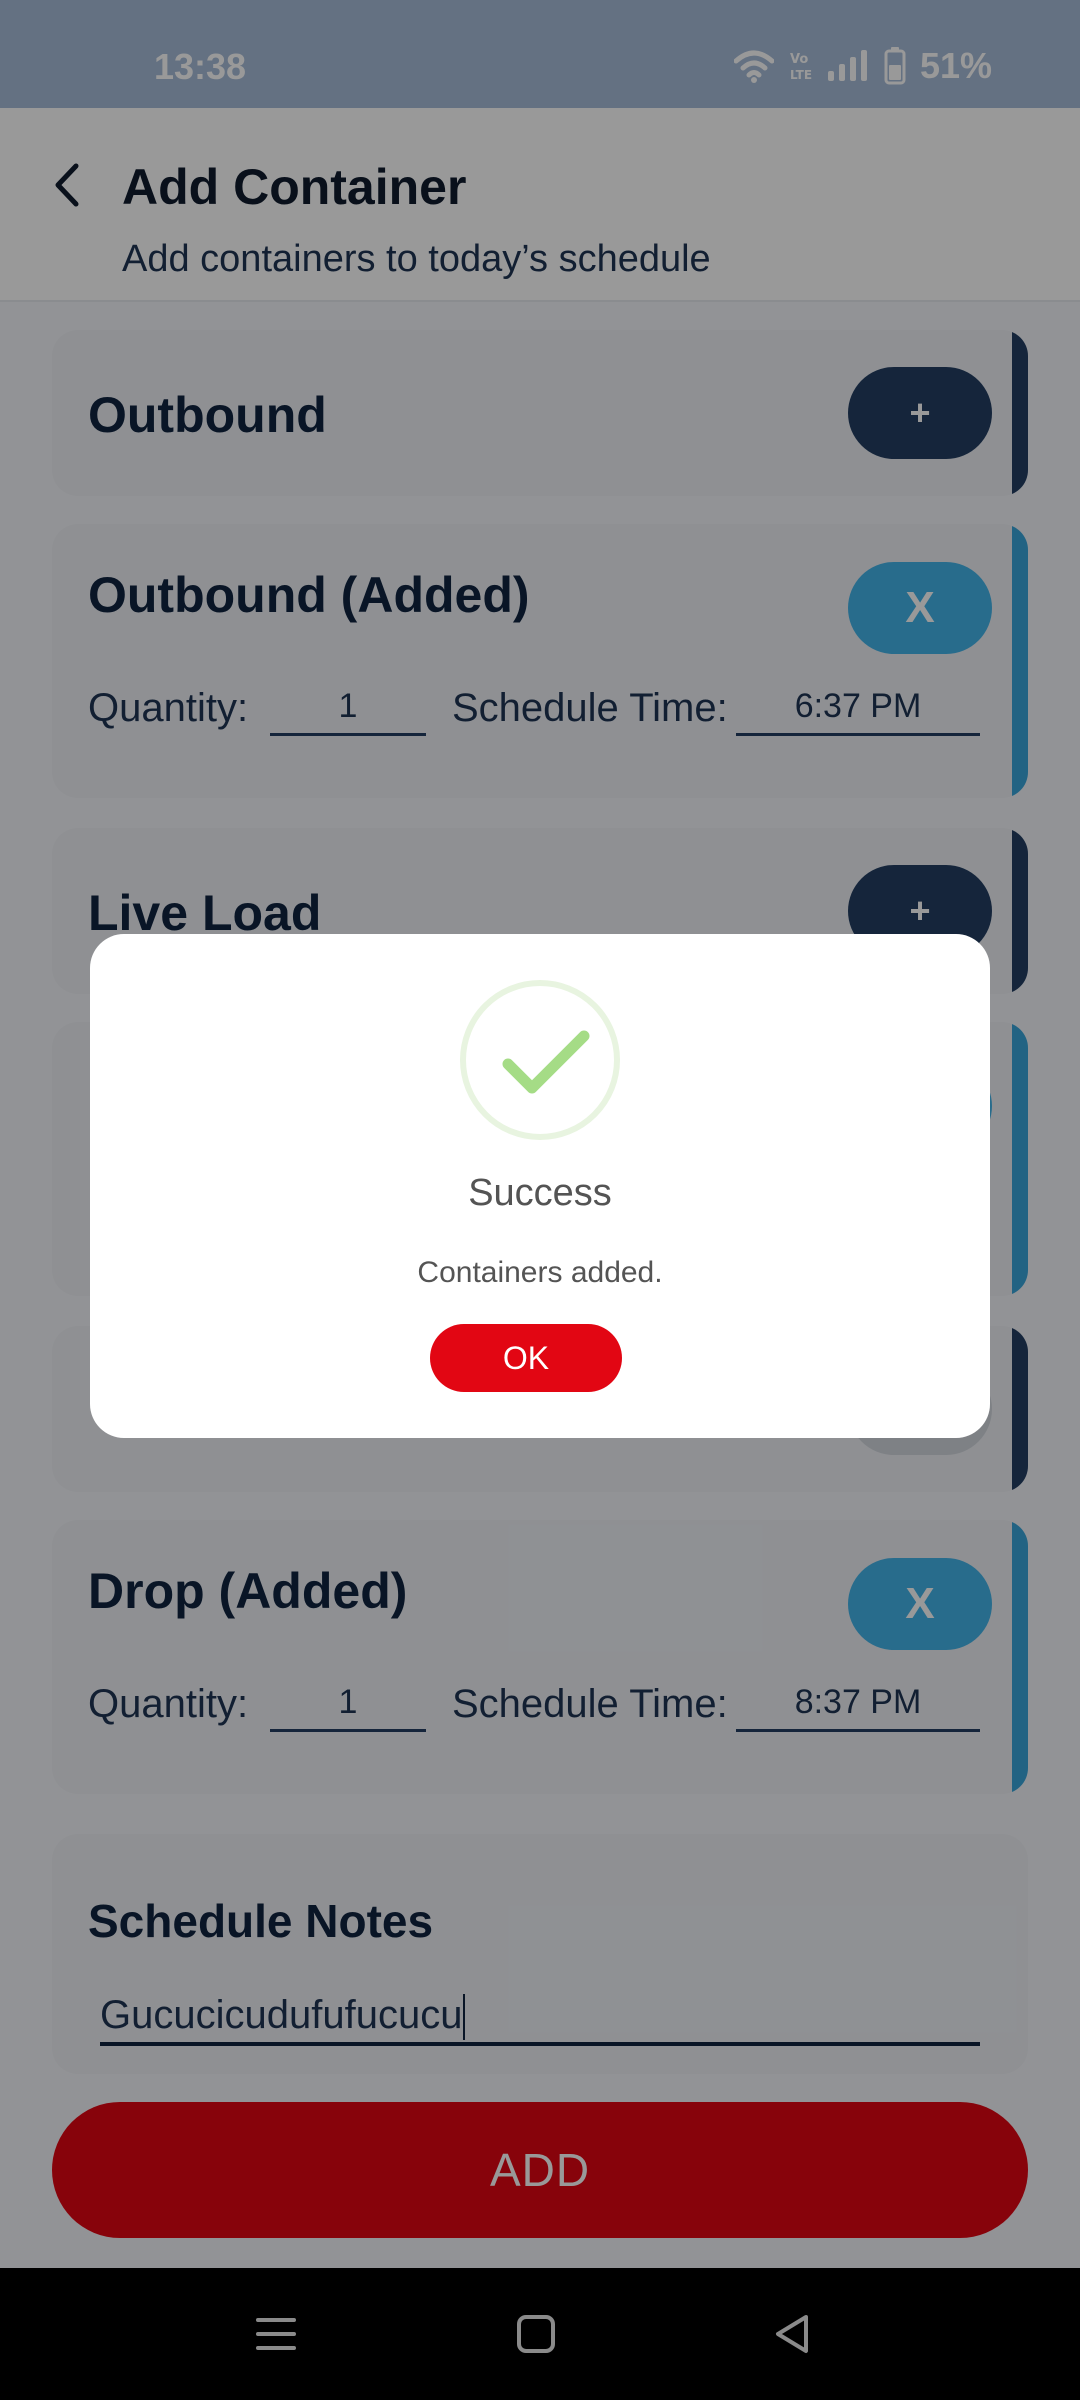 This screenshot has height=2400, width=1080. I want to click on back-icon, so click(792, 2334).